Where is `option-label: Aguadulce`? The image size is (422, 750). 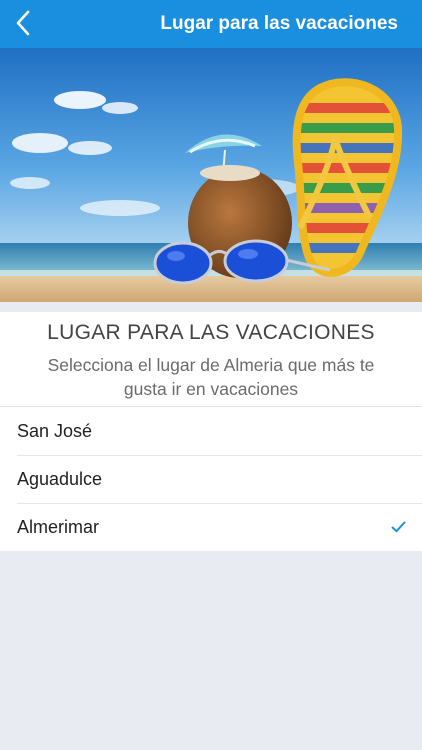 option-label: Aguadulce is located at coordinates (60, 479).